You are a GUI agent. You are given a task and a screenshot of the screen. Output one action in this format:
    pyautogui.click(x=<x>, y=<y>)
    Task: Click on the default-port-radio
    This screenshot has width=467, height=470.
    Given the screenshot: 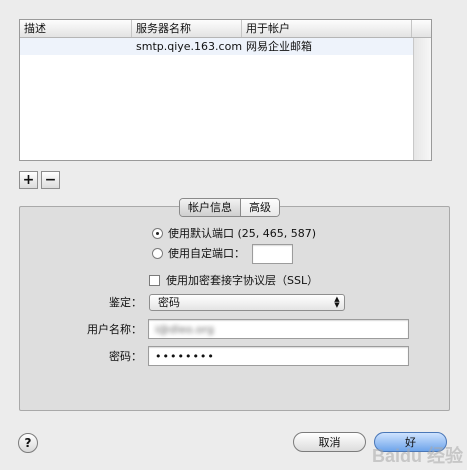 What is the action you would take?
    pyautogui.click(x=157, y=233)
    